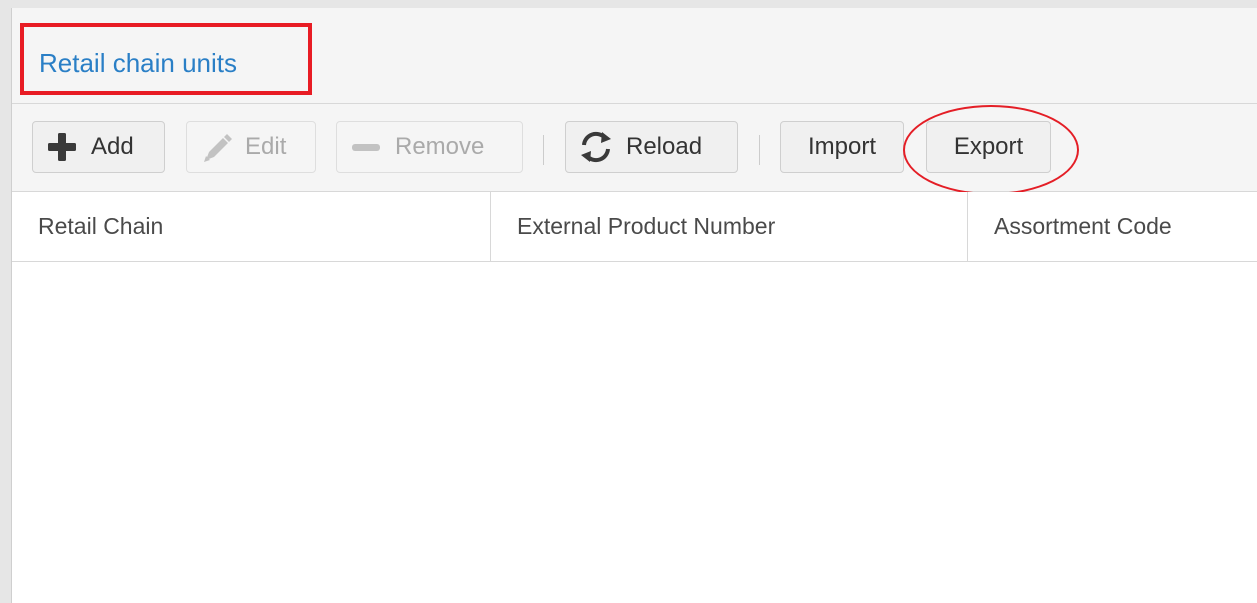 The height and width of the screenshot is (603, 1257). Describe the element at coordinates (166, 59) in the screenshot. I see `title-highlight-annotation` at that location.